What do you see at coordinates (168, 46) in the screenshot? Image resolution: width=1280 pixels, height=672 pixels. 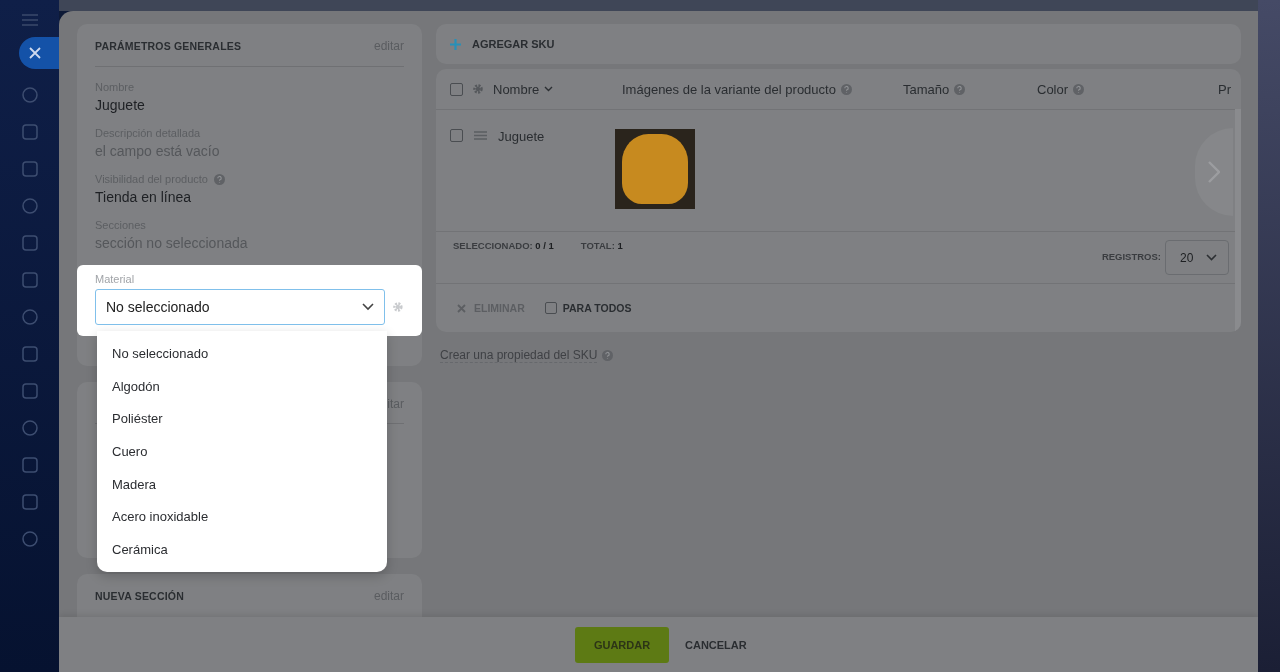 I see `card-title: PARÁMETROS GENERALES` at bounding box center [168, 46].